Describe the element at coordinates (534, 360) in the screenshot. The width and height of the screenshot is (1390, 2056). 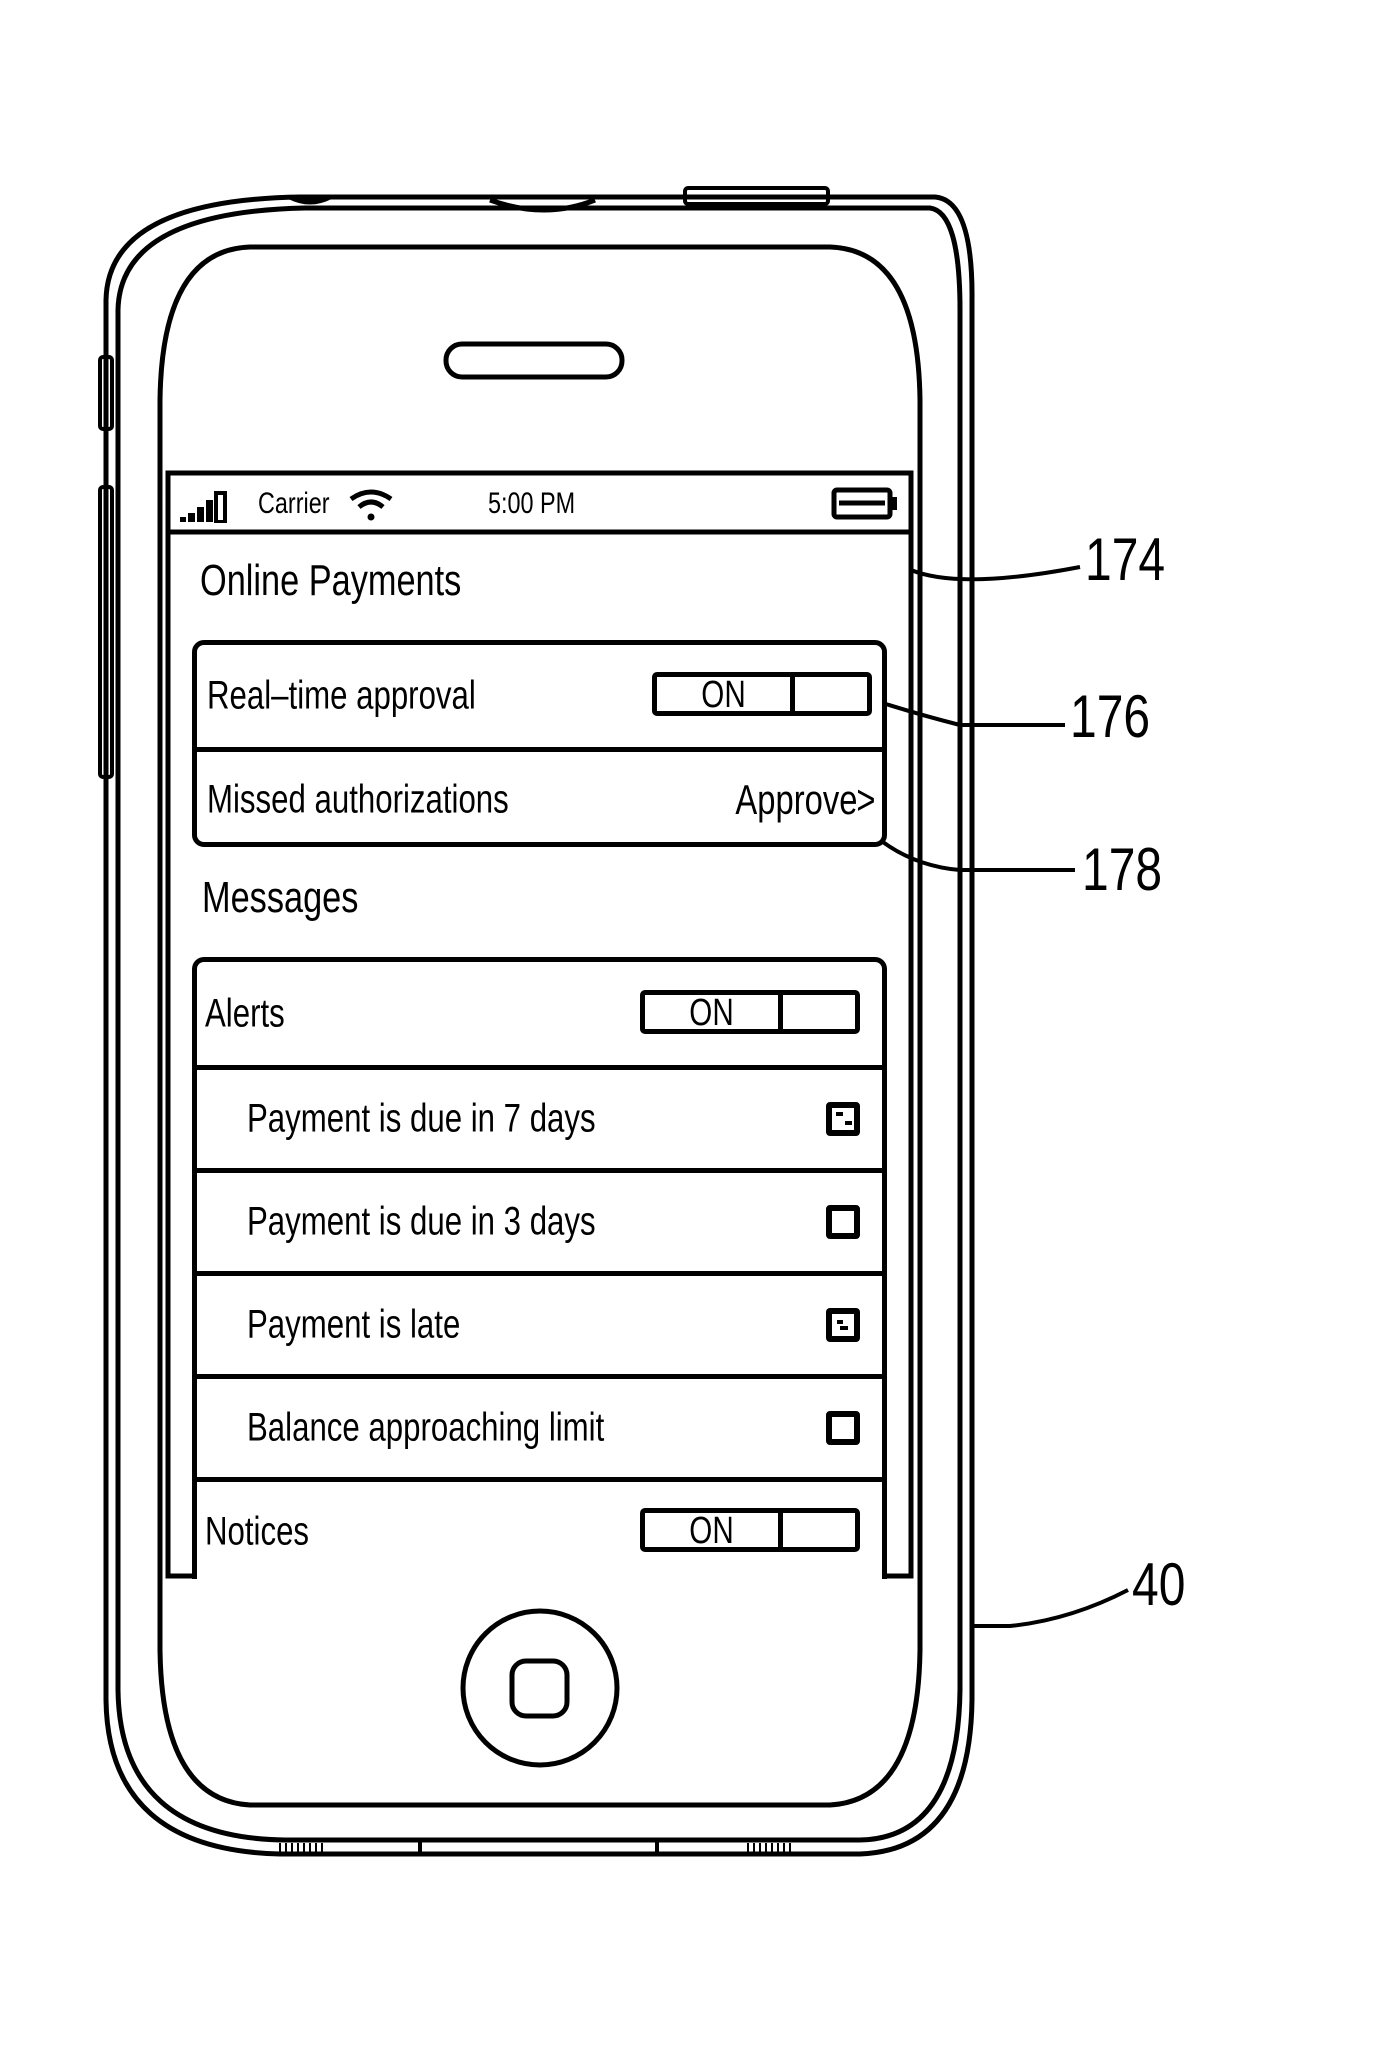
I see `earpiece-speaker` at that location.